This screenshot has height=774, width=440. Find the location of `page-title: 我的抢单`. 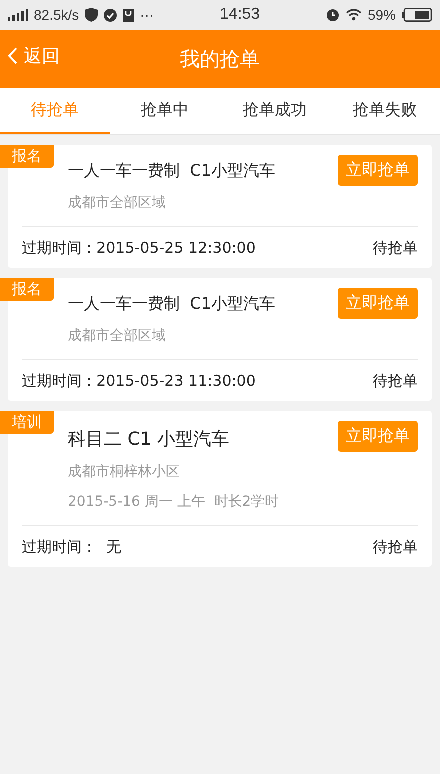

page-title: 我的抢单 is located at coordinates (220, 59).